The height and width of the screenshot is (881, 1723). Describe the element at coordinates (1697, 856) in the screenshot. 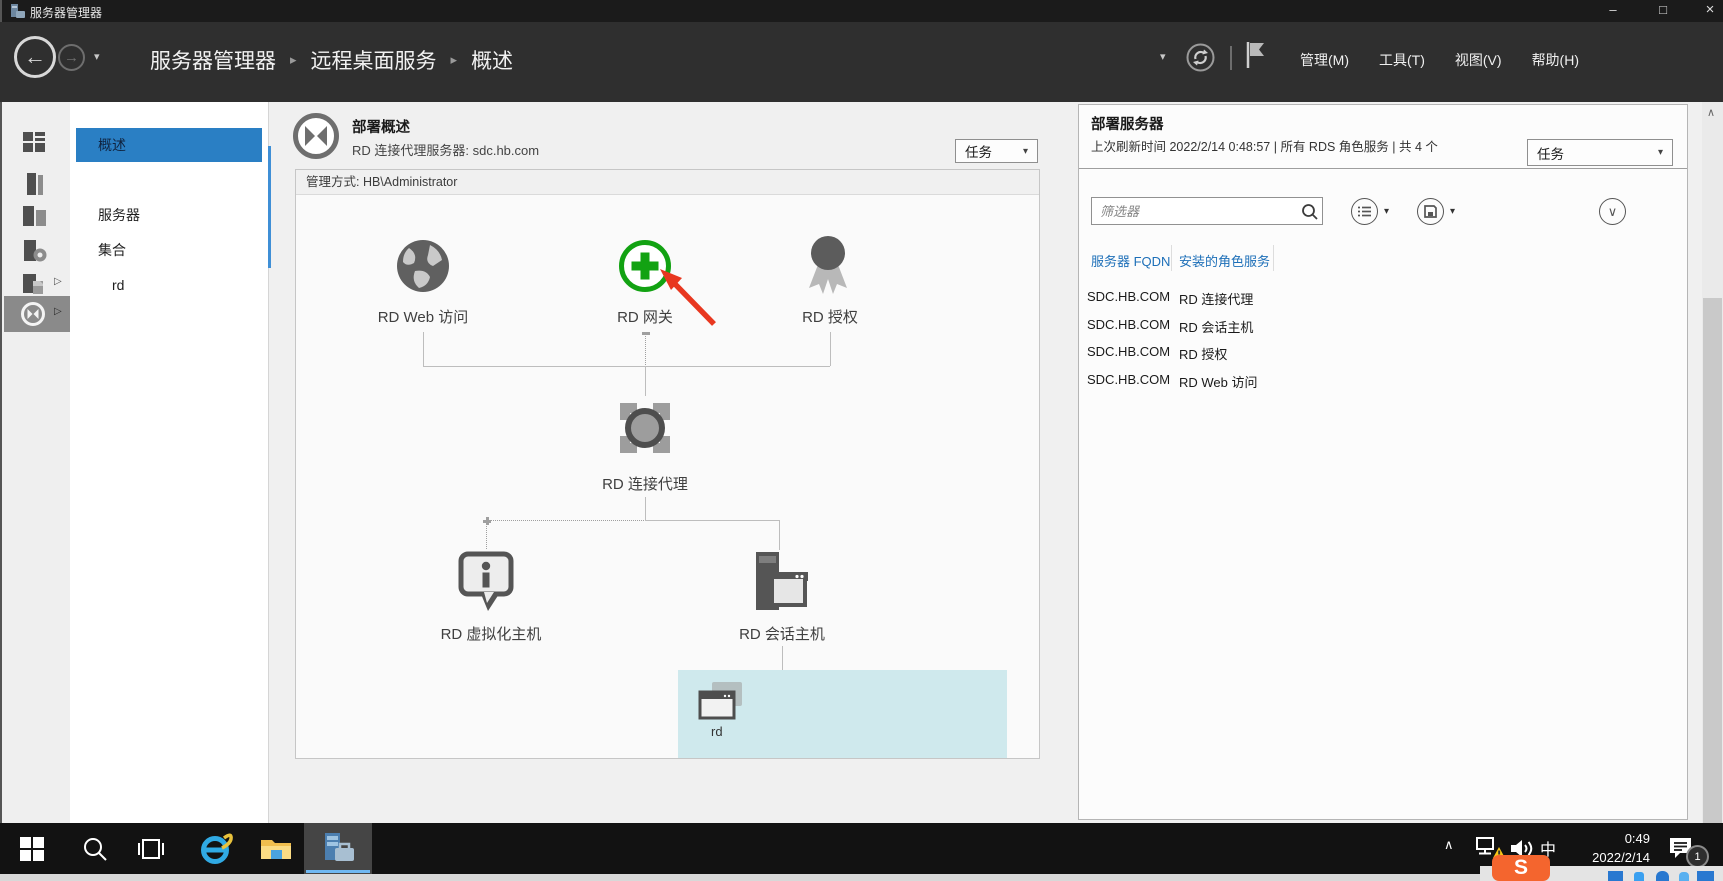

I see `notification-badge: 1` at that location.